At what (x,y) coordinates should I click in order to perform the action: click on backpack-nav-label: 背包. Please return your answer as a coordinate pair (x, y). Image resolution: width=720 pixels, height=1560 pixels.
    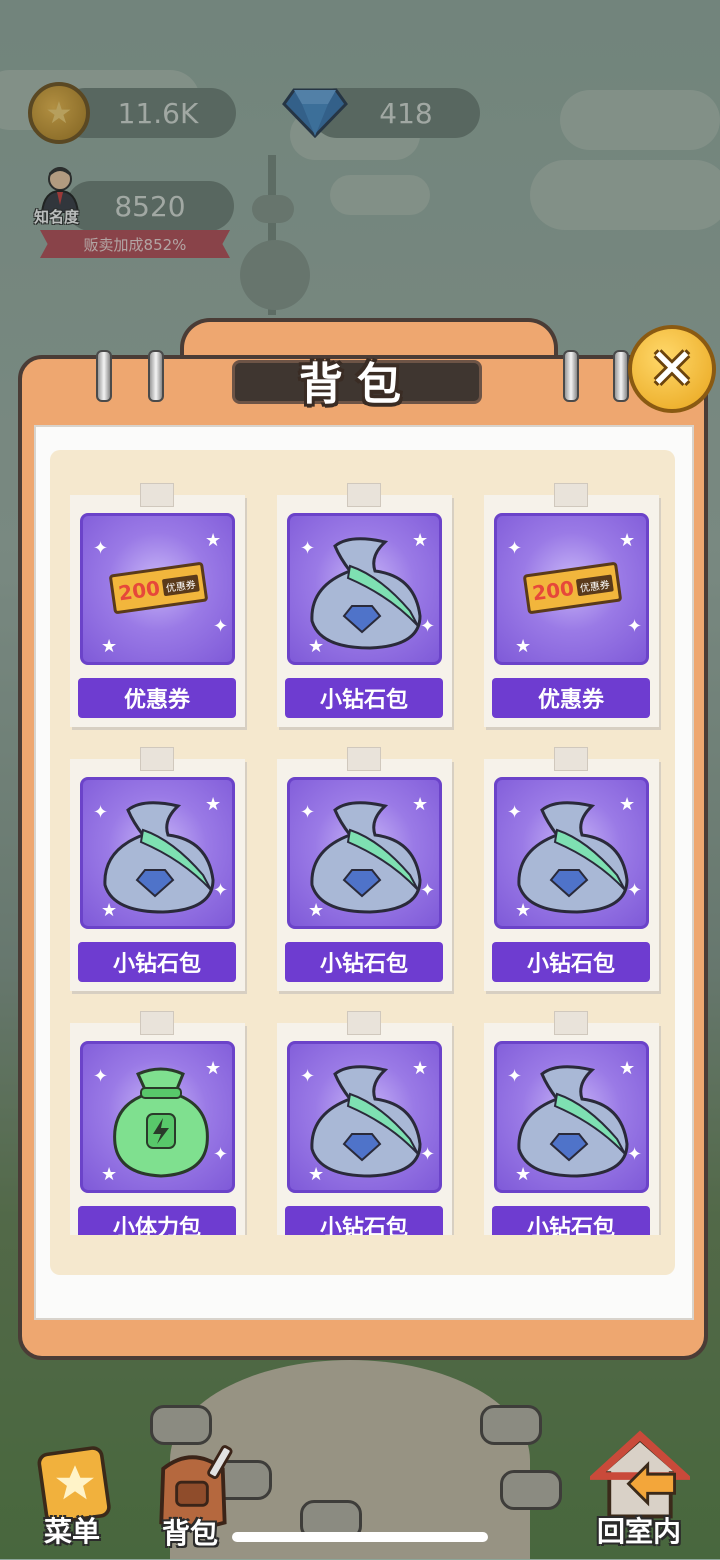
    Looking at the image, I should click on (189, 1533).